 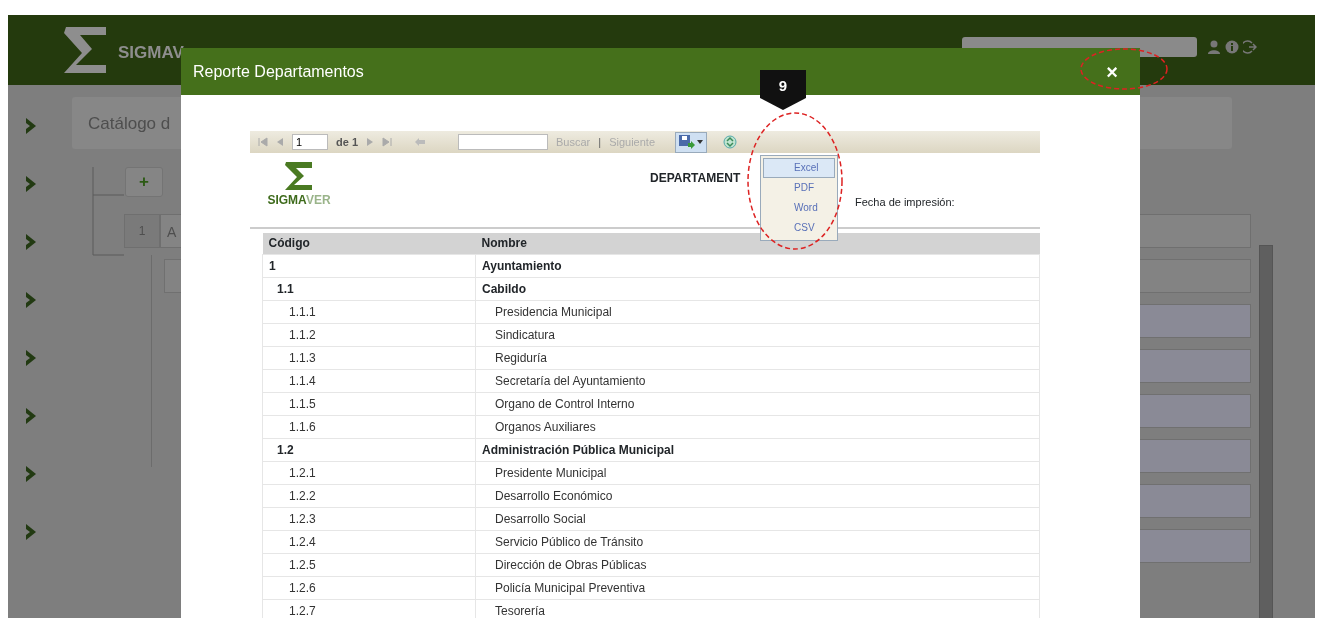 What do you see at coordinates (905, 202) in the screenshot?
I see `print-date-label: Fecha de impresión:` at bounding box center [905, 202].